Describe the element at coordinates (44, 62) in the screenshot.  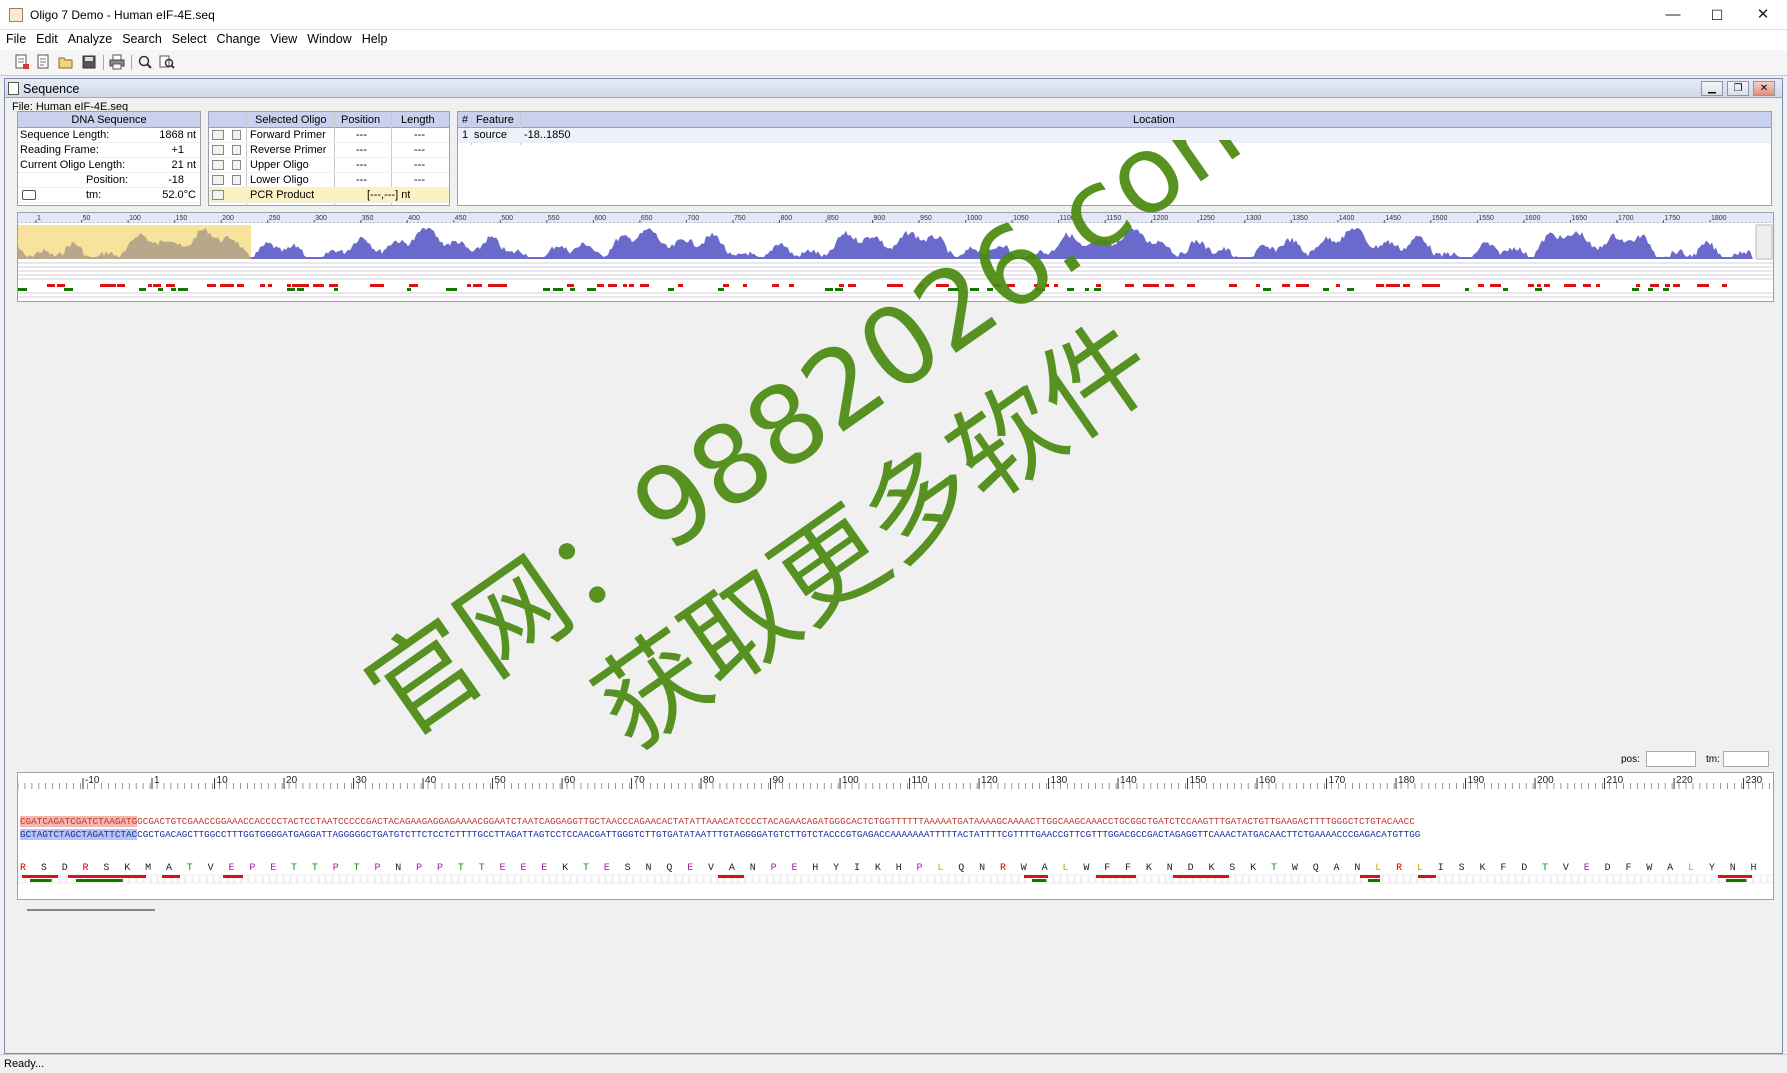
I see `new-document-icon` at that location.